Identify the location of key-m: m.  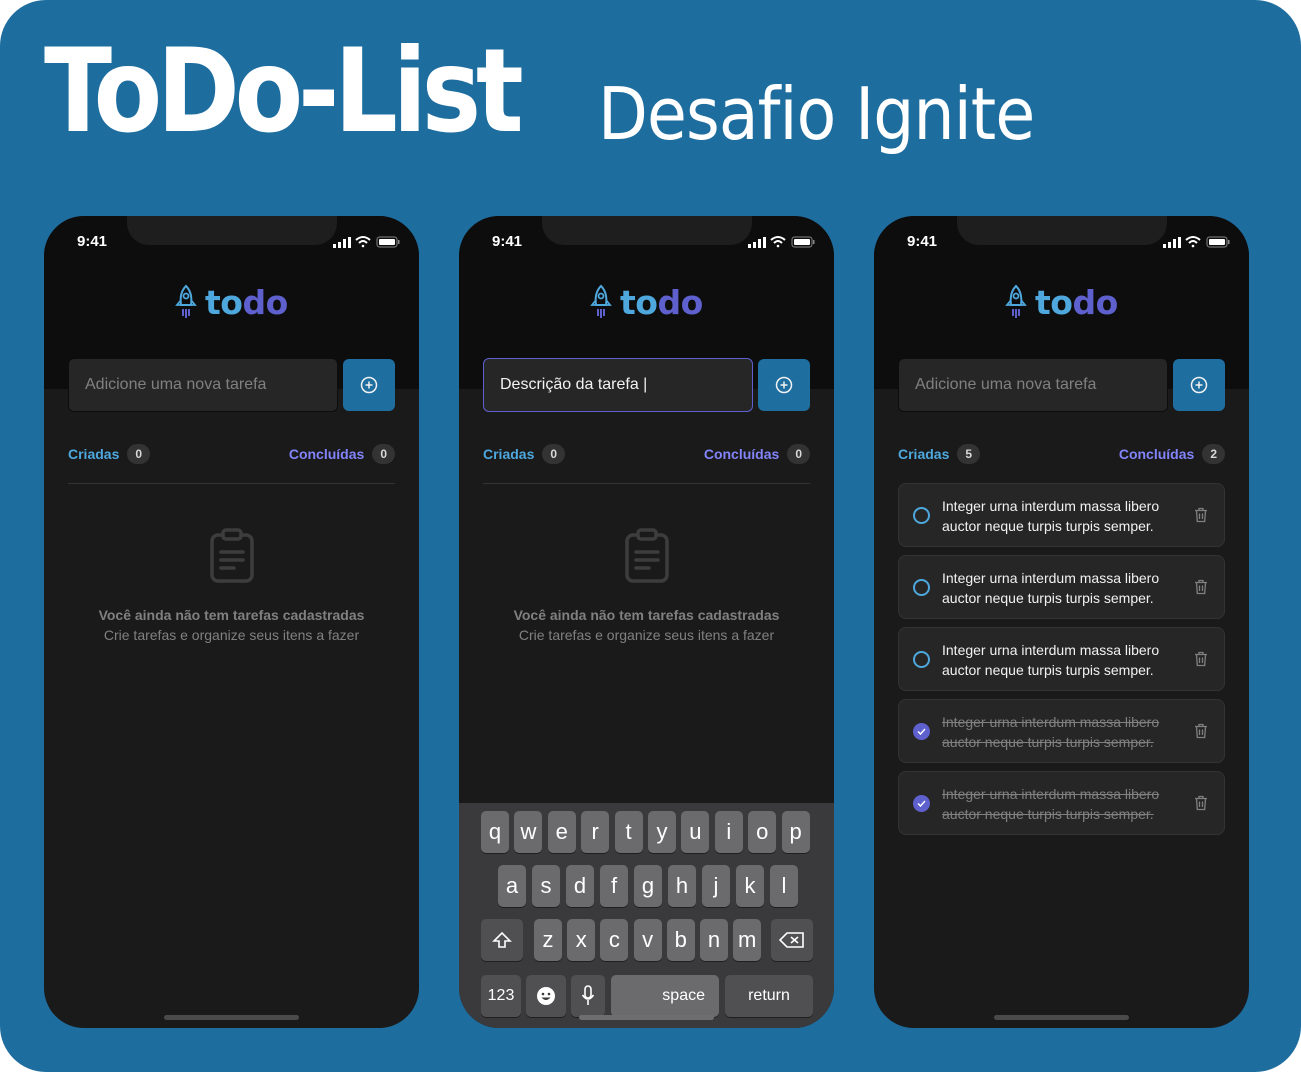
(747, 940).